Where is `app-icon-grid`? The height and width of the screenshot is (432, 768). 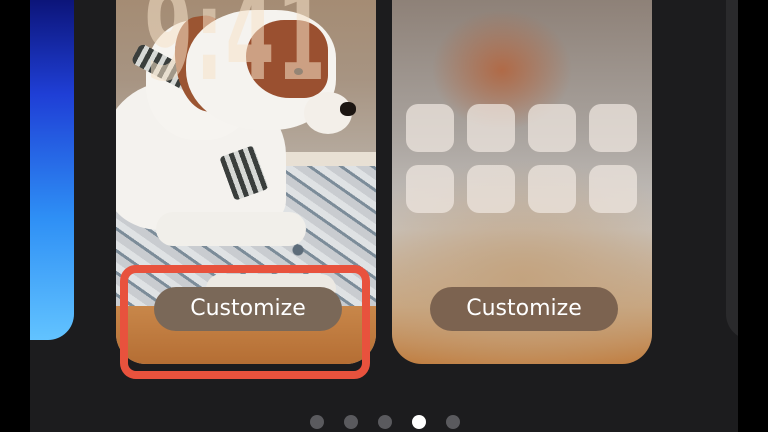 app-icon-grid is located at coordinates (523, 159).